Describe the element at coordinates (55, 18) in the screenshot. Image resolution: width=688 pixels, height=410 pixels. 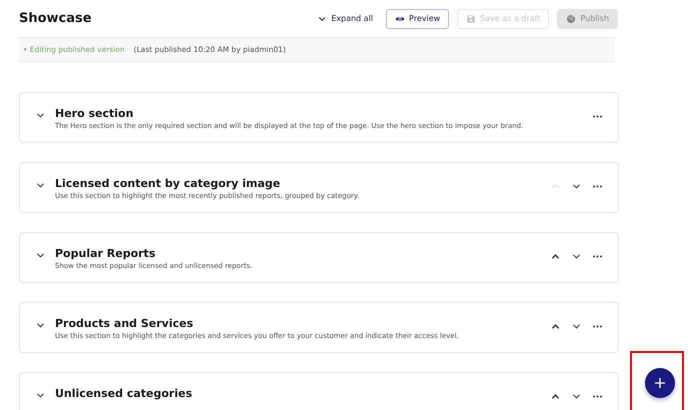
I see `page-title: Showcase` at that location.